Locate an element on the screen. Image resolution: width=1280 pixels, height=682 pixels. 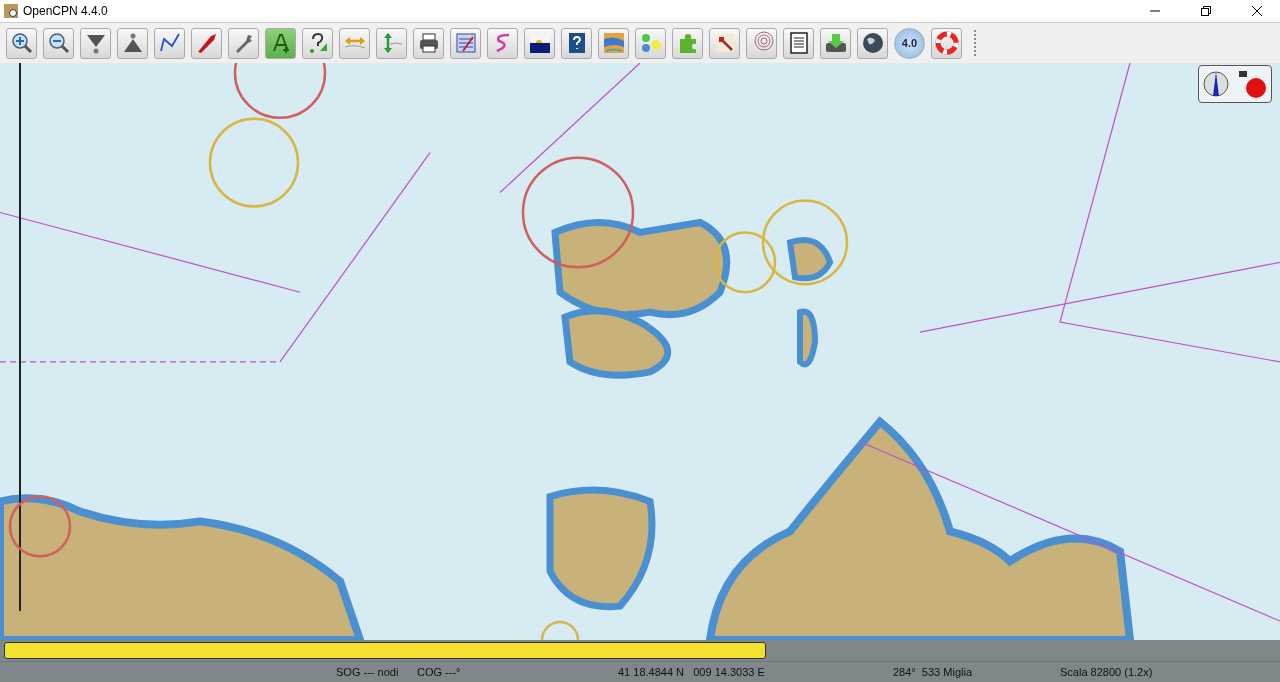
chart-key is located at coordinates (385, 650).